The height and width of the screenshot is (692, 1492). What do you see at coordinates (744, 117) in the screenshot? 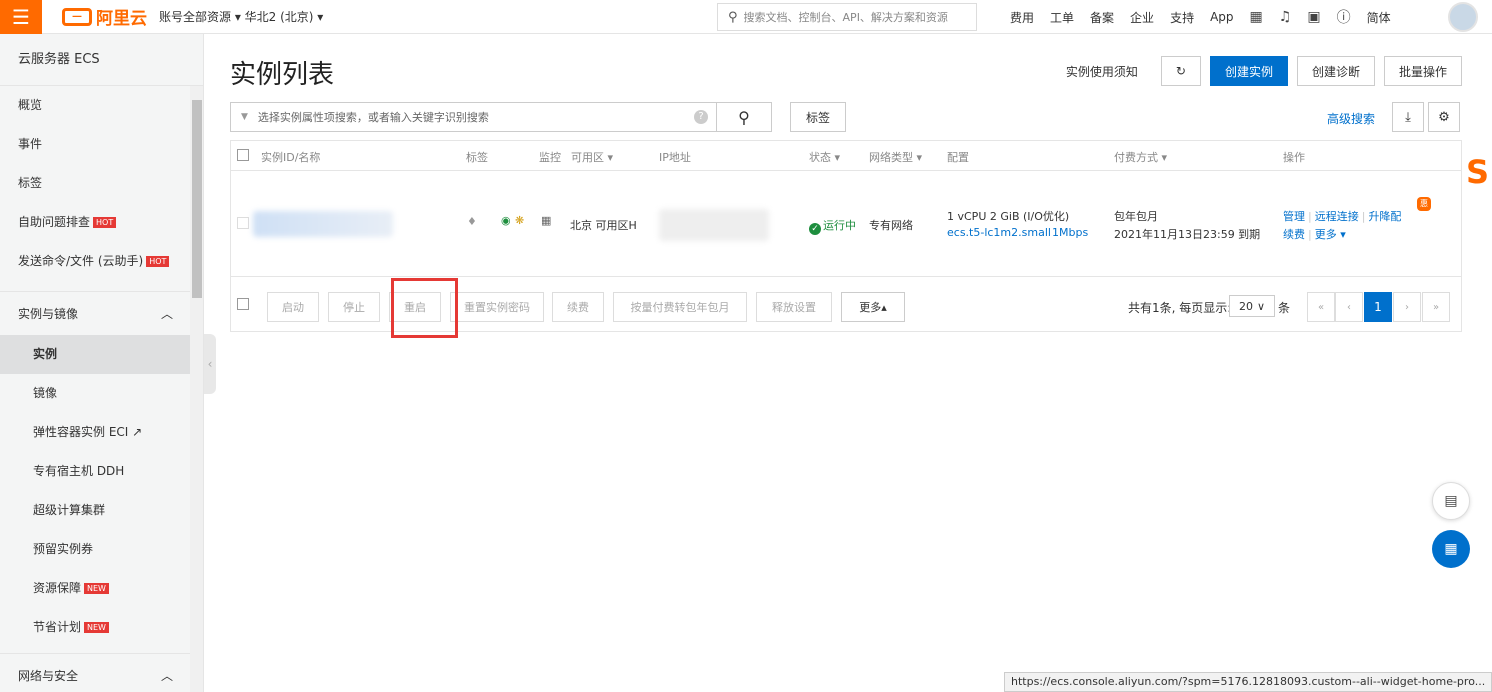
I see `search-button: ⚲` at bounding box center [744, 117].